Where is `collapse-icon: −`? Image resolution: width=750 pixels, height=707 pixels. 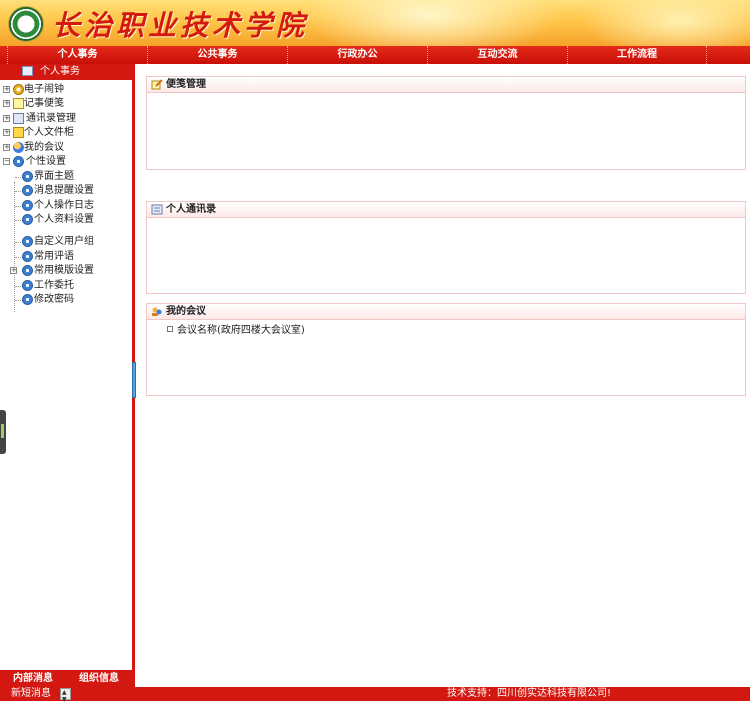
collapse-icon: − is located at coordinates (6, 161).